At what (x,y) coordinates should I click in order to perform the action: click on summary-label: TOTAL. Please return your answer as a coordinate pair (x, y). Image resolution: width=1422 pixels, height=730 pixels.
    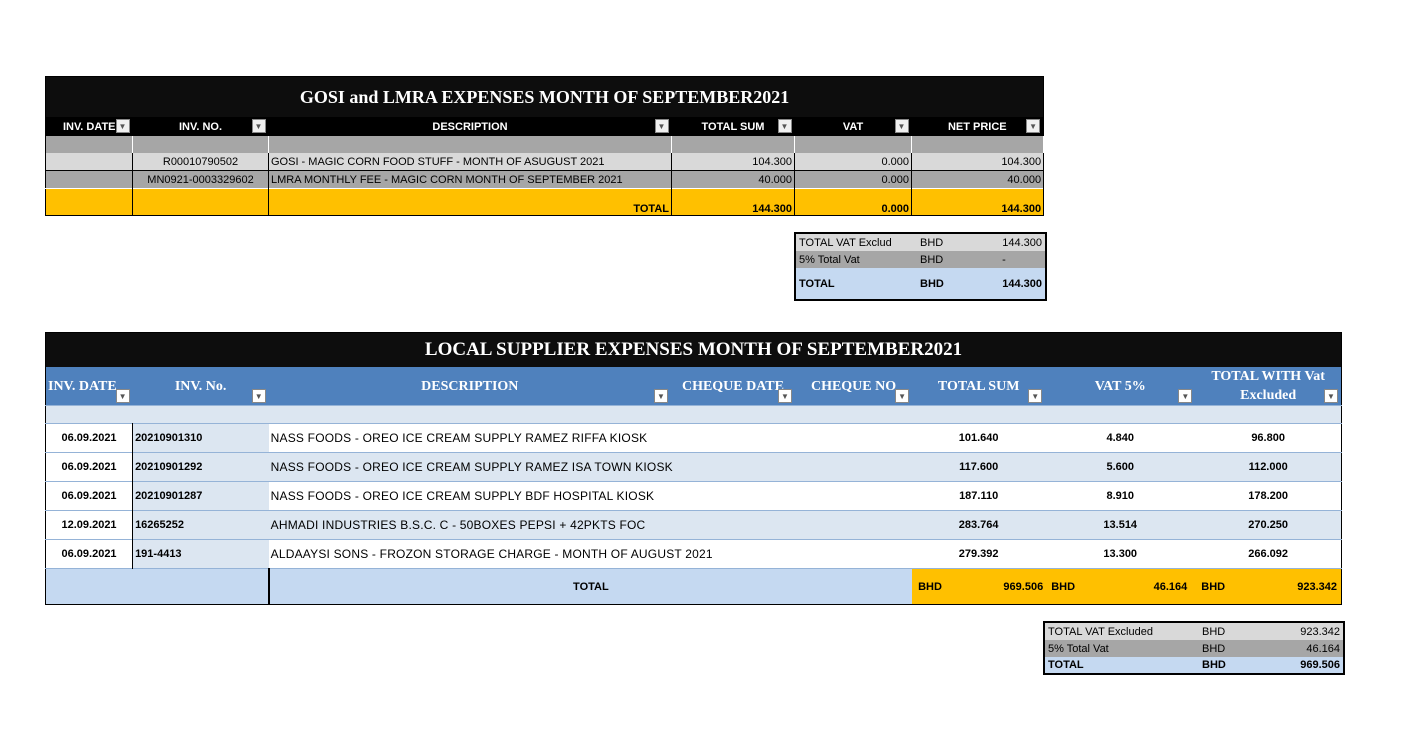
    Looking at the image, I should click on (1066, 665).